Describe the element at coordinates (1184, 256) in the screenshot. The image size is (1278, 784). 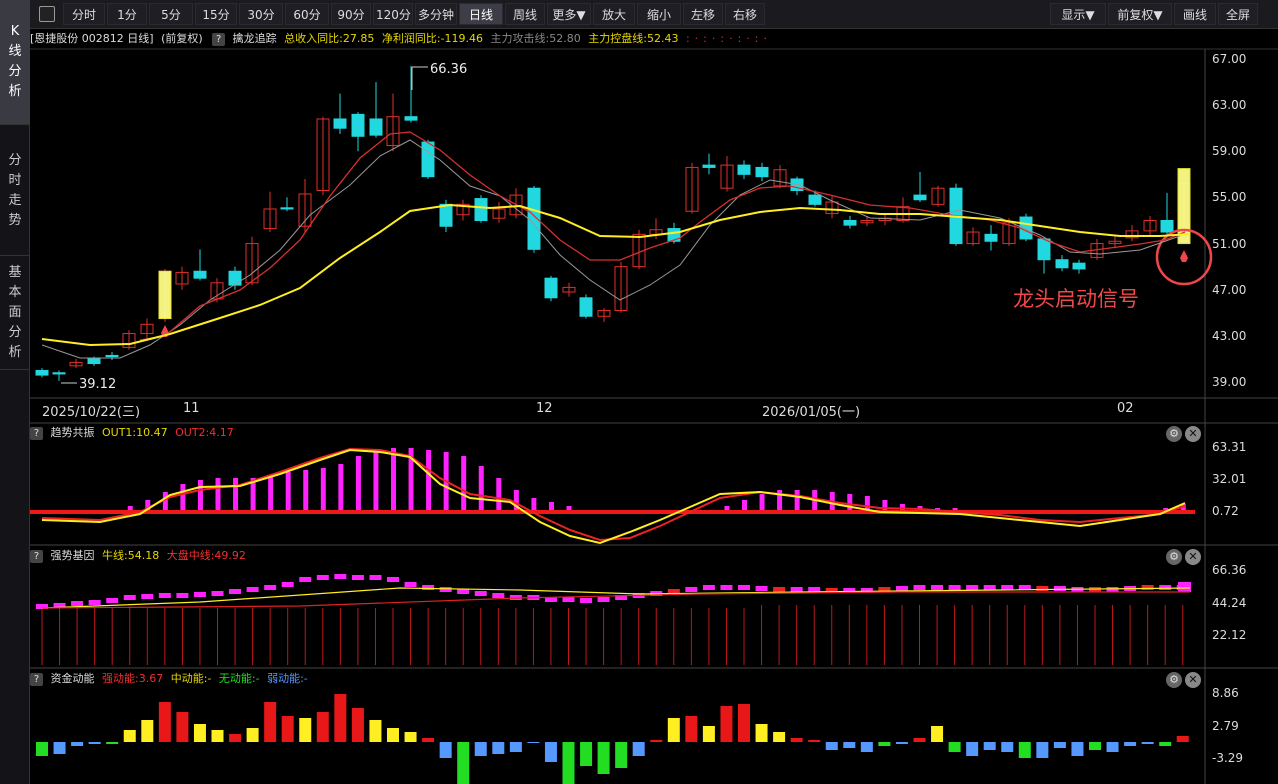
I see `rocket-icon` at that location.